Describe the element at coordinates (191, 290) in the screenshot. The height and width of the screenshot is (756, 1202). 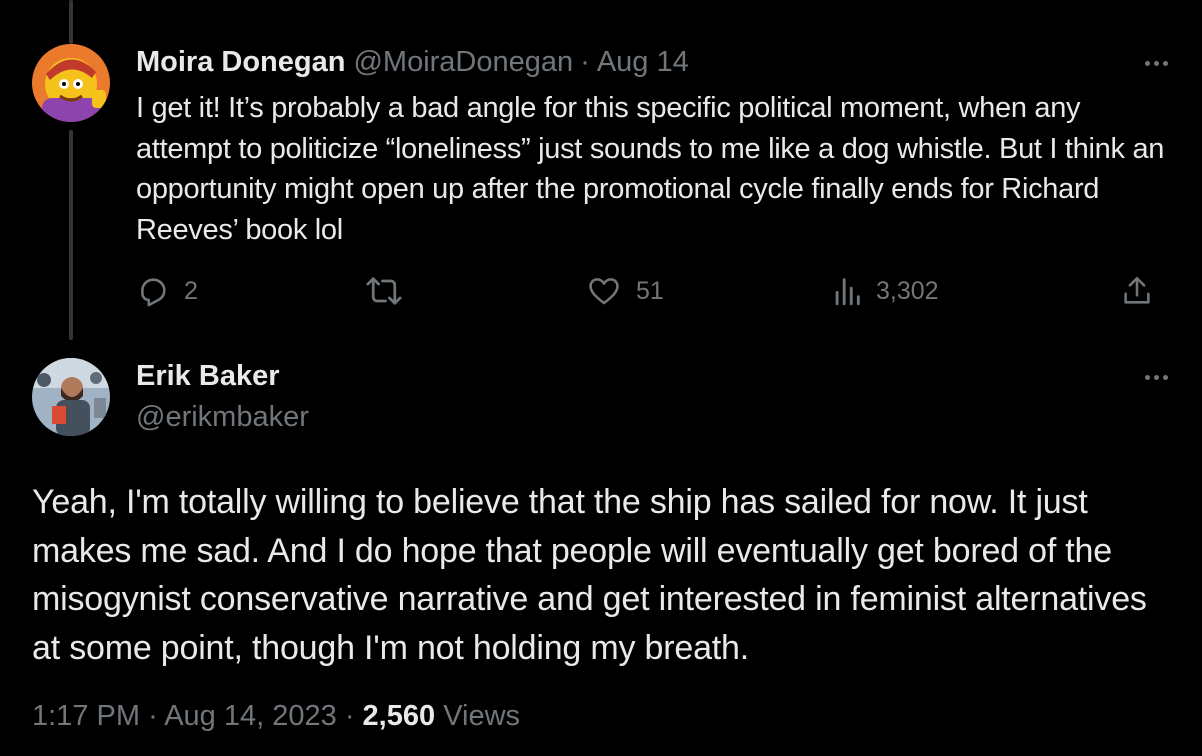
I see `reply-count: 2` at that location.